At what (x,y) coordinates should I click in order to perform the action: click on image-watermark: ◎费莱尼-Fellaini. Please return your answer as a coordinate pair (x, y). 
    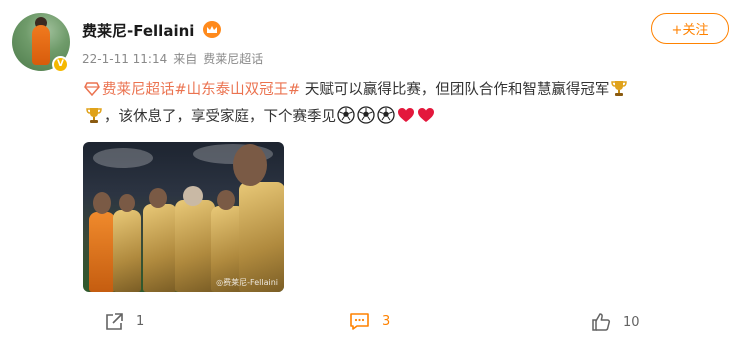
    Looking at the image, I should click on (247, 282).